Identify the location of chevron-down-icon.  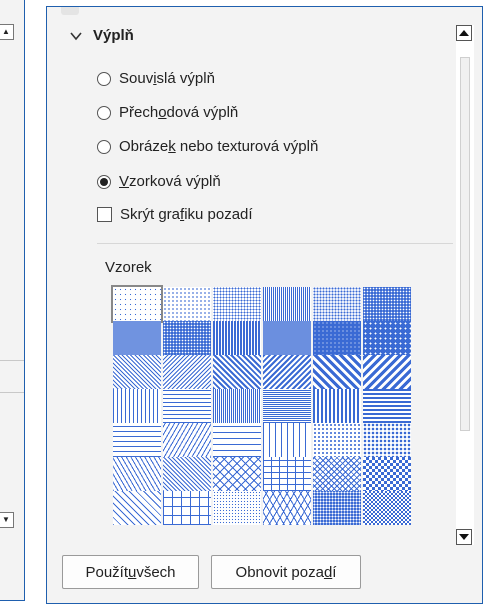
(76, 36).